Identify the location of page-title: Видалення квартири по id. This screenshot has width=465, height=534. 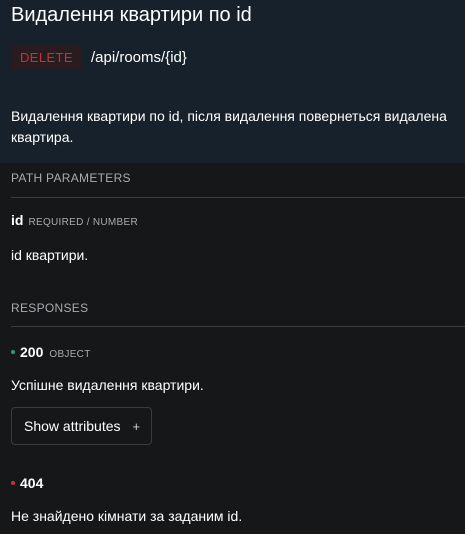
(131, 15).